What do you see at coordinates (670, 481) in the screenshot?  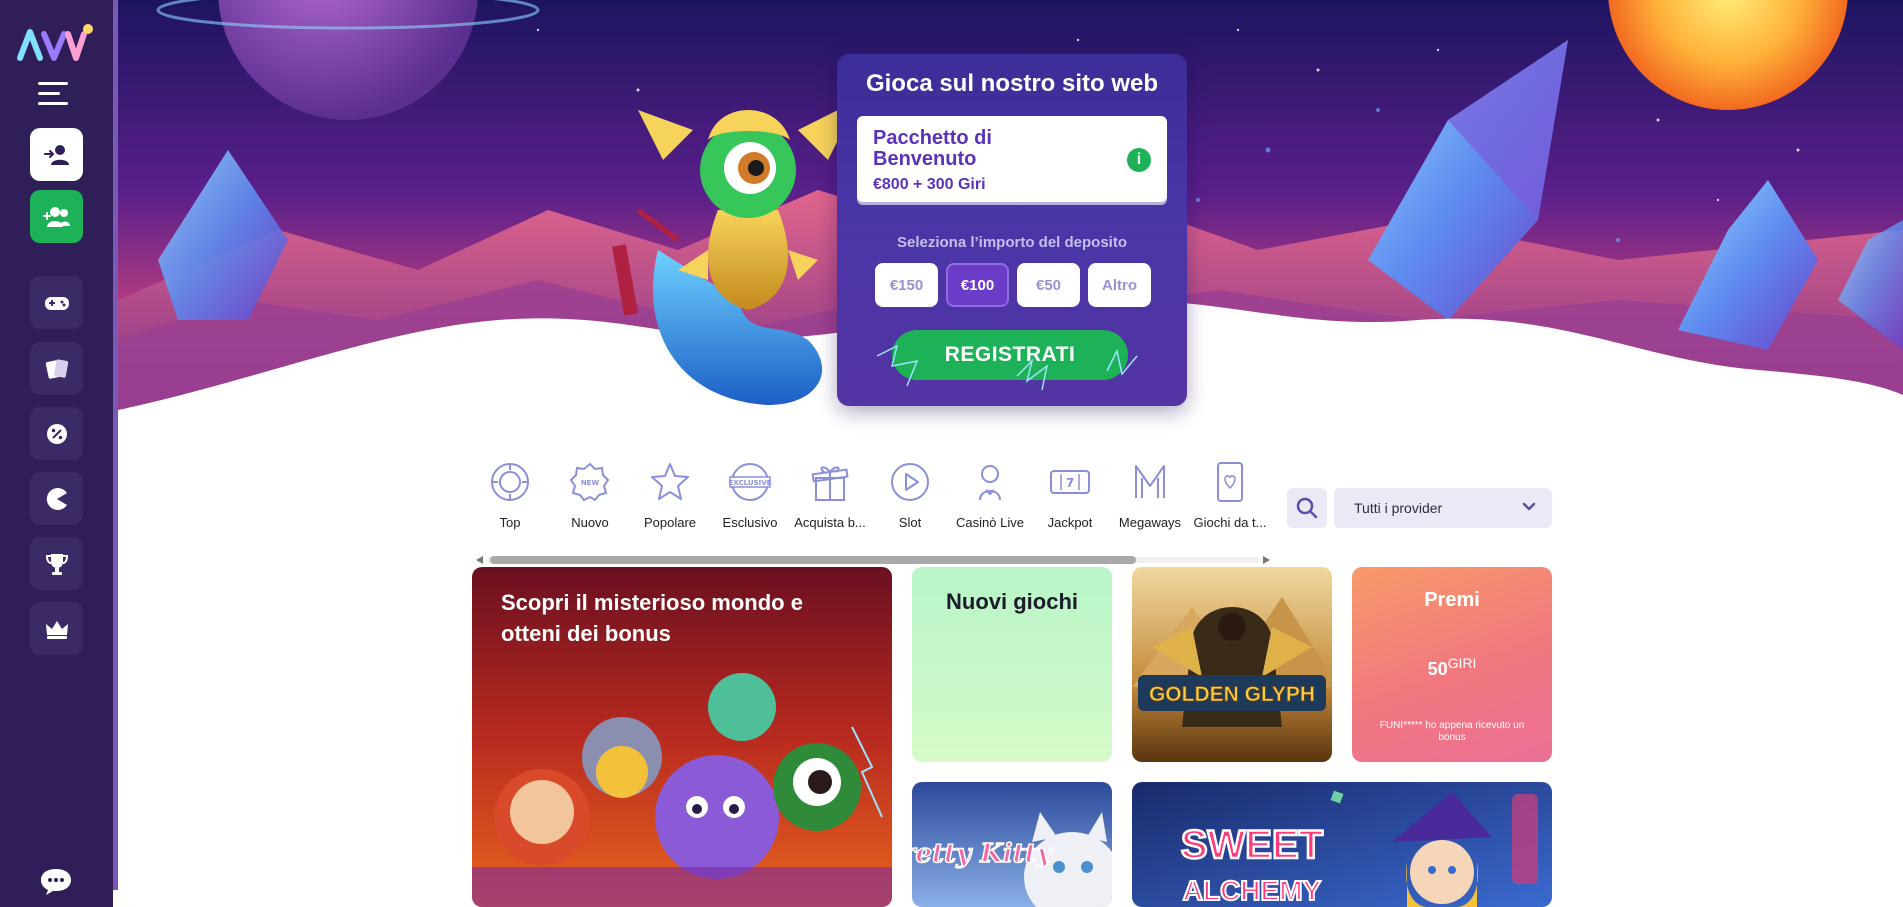 I see `star-icon` at bounding box center [670, 481].